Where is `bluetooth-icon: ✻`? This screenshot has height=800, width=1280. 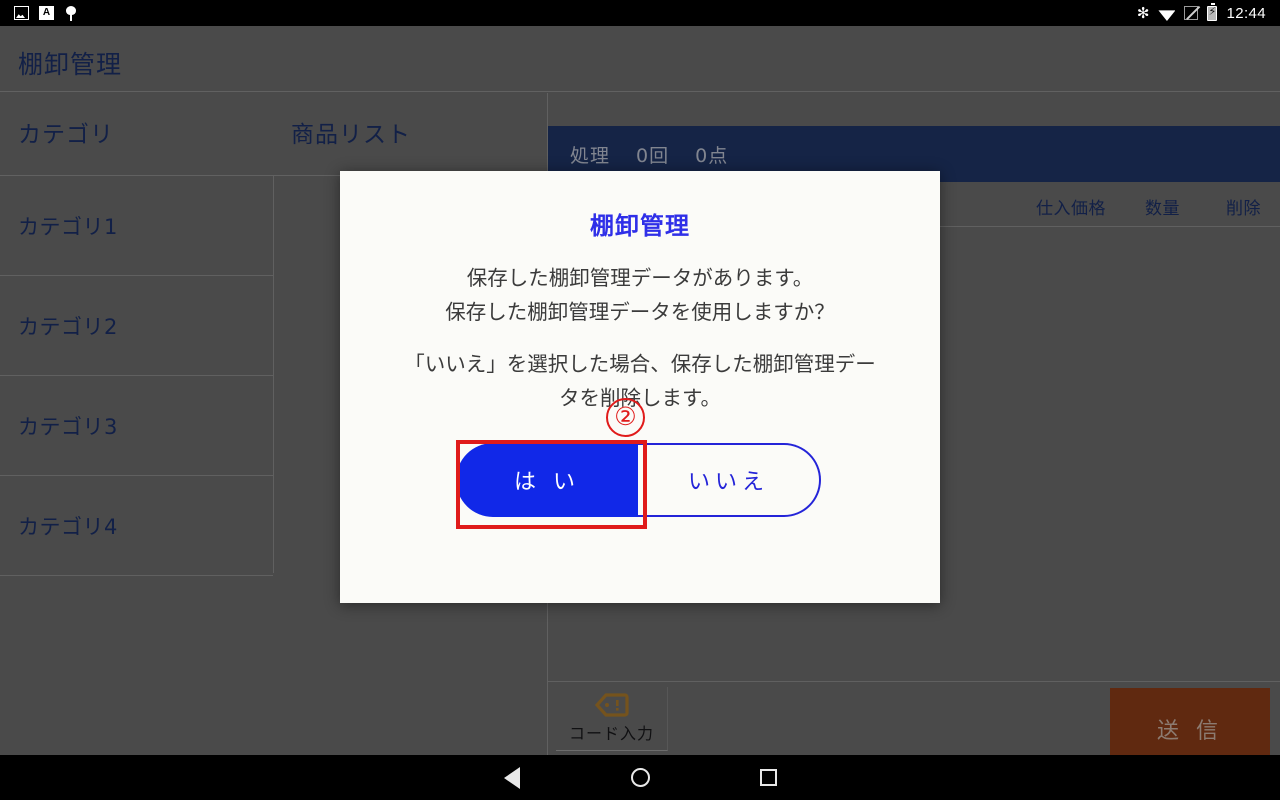 bluetooth-icon: ✻ is located at coordinates (1143, 12).